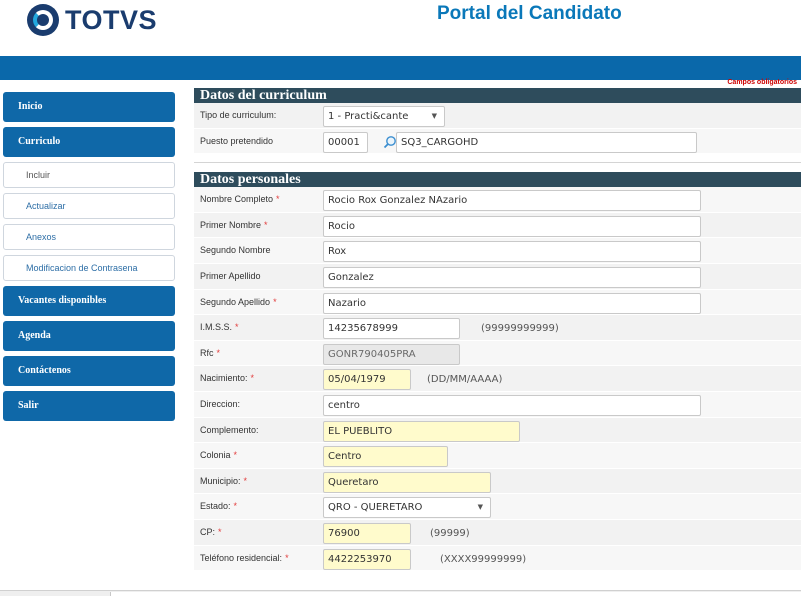  What do you see at coordinates (224, 378) in the screenshot?
I see `field-label-text: Nacimiento:` at bounding box center [224, 378].